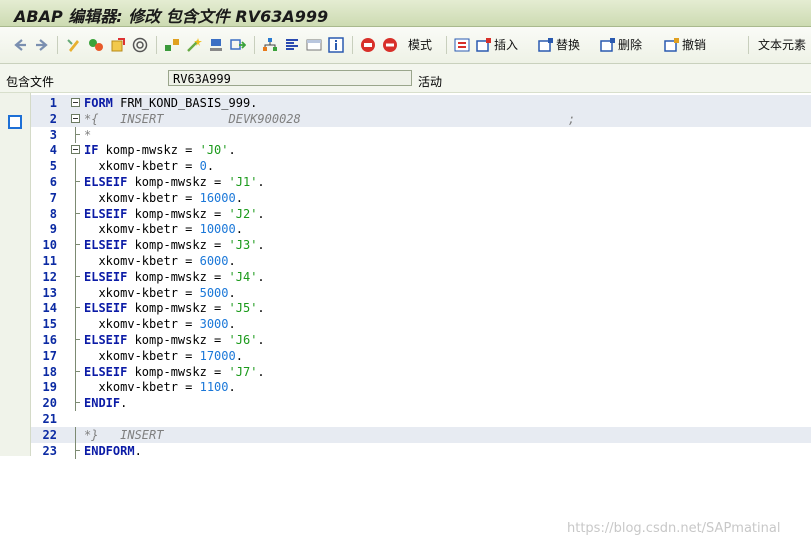 This screenshot has width=811, height=536. Describe the element at coordinates (77, 403) in the screenshot. I see `fold-branch` at that location.